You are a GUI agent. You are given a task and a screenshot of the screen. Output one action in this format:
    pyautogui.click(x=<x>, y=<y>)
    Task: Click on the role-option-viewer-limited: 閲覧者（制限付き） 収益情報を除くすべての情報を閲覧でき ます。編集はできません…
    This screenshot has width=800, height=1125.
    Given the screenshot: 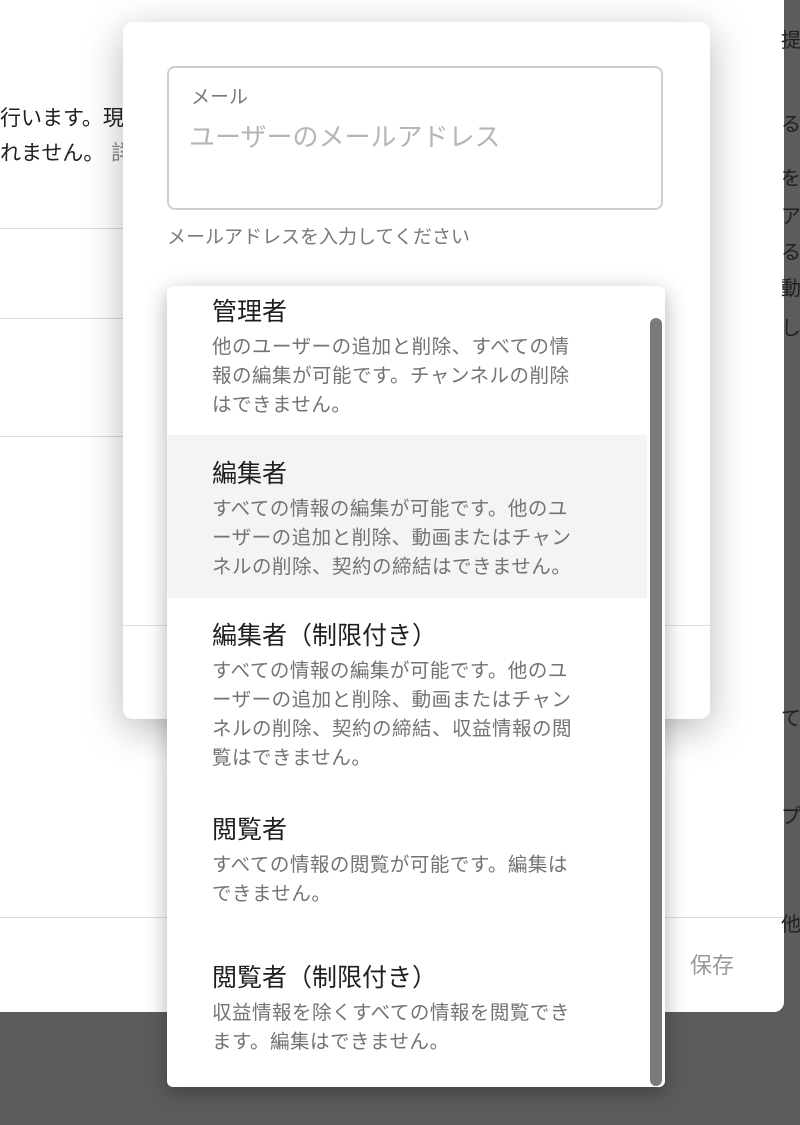 What is the action you would take?
    pyautogui.click(x=407, y=1012)
    